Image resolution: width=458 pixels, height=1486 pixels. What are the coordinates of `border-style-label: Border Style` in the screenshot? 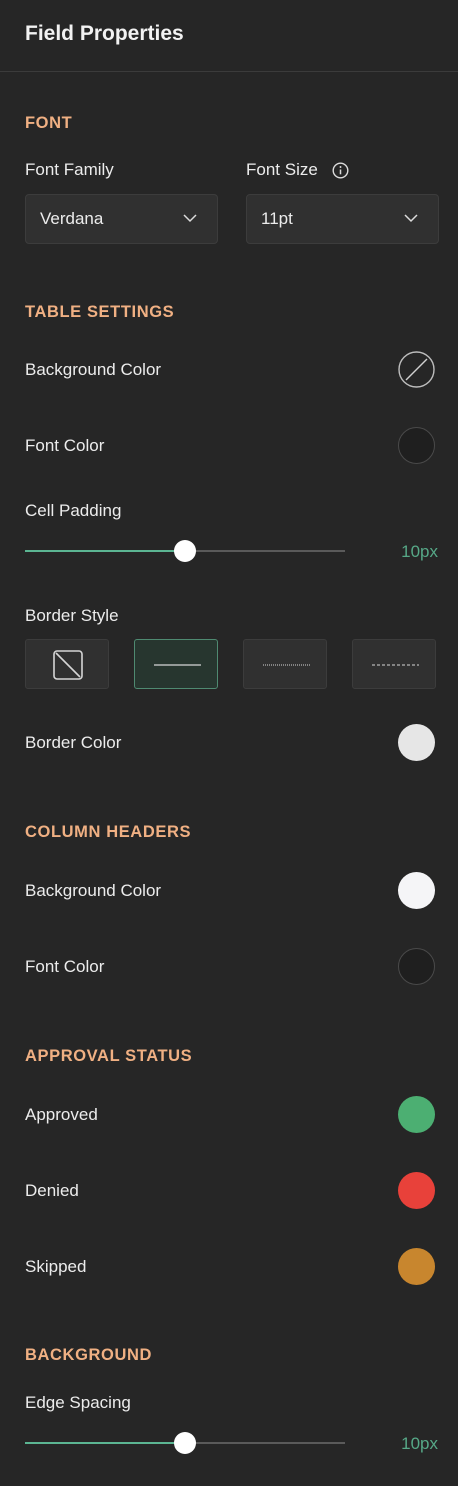 It's located at (72, 615).